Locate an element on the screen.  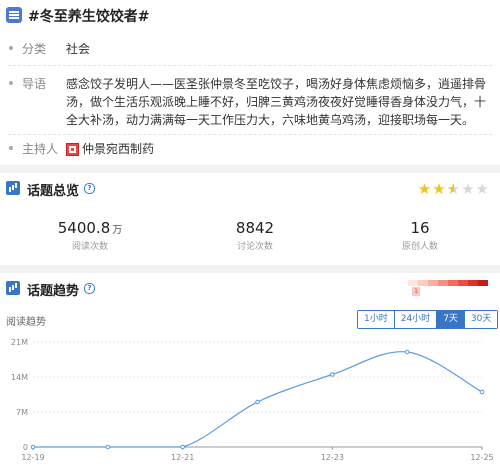
y-tick-label: 7M is located at coordinates (22, 412).